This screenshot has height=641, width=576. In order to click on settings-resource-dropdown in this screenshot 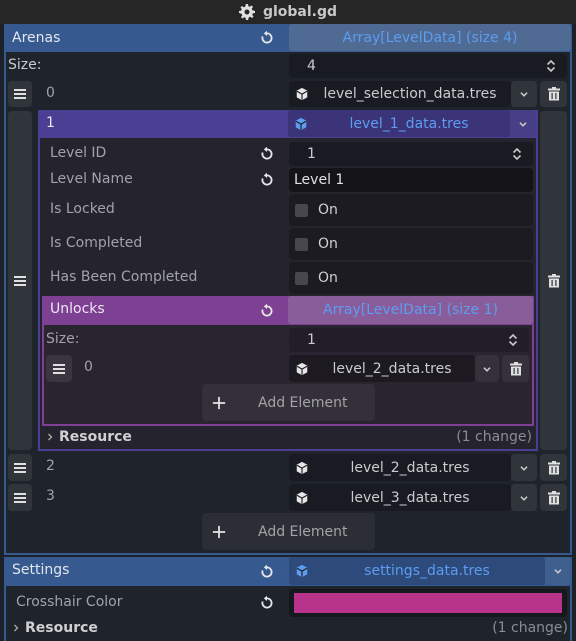, I will do `click(558, 571)`.